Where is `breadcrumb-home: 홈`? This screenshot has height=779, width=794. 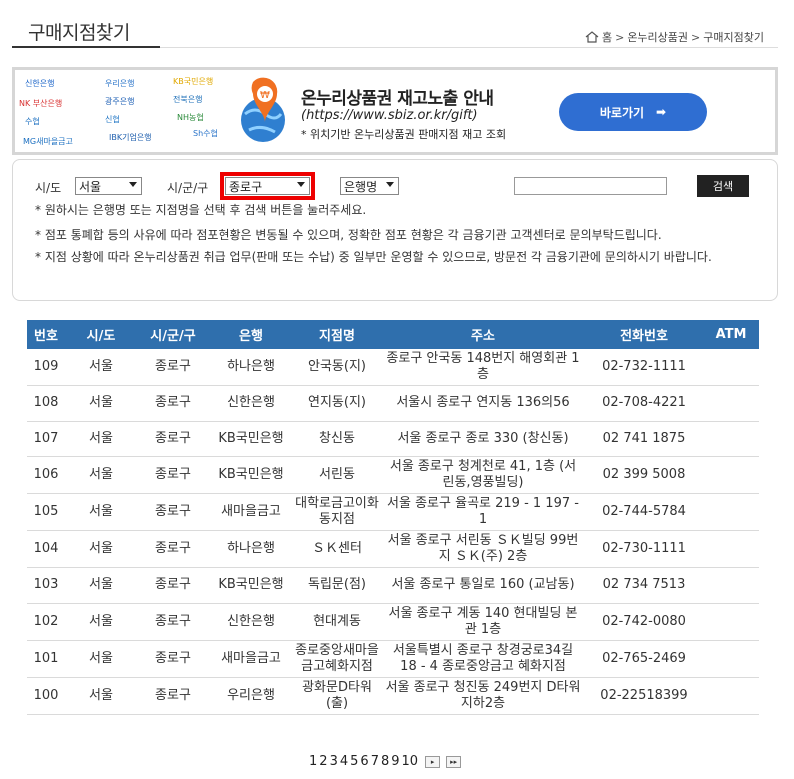 breadcrumb-home: 홈 is located at coordinates (607, 37).